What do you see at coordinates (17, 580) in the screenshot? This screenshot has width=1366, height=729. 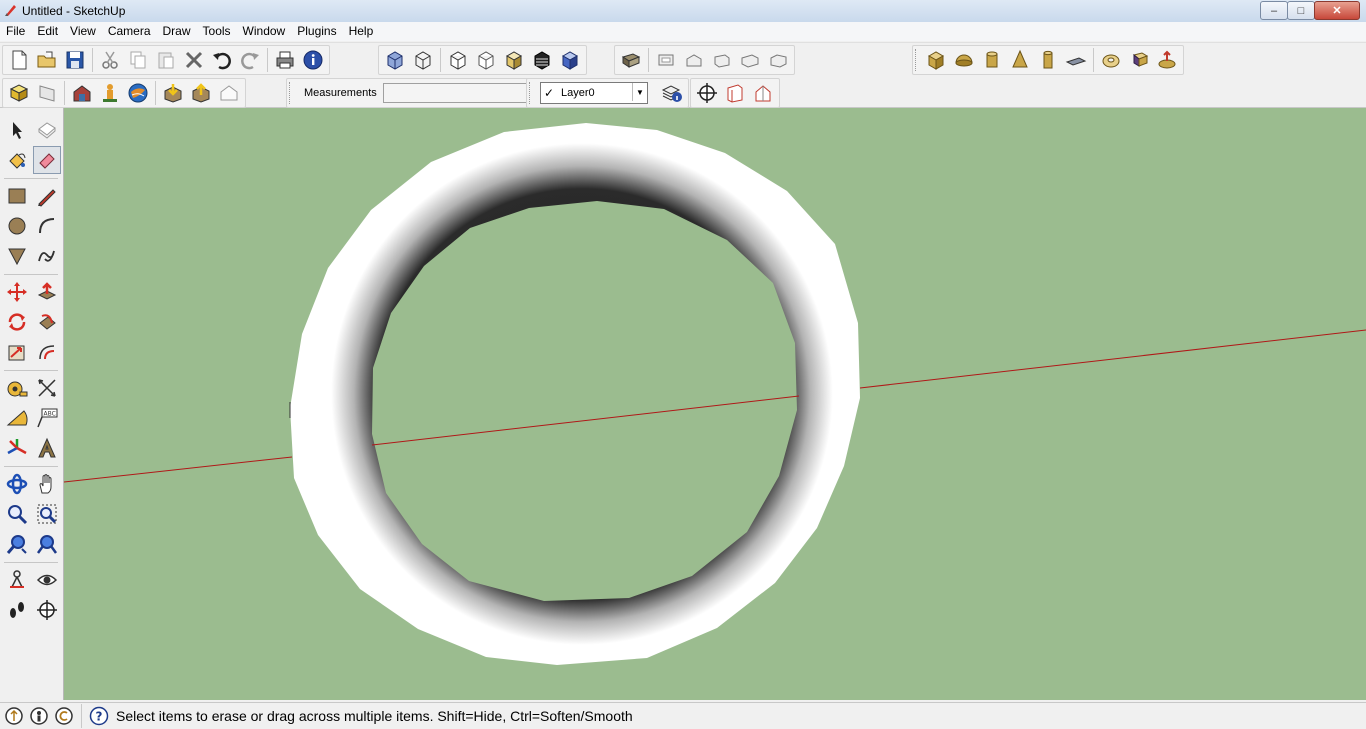 I see `position-camera-tool` at bounding box center [17, 580].